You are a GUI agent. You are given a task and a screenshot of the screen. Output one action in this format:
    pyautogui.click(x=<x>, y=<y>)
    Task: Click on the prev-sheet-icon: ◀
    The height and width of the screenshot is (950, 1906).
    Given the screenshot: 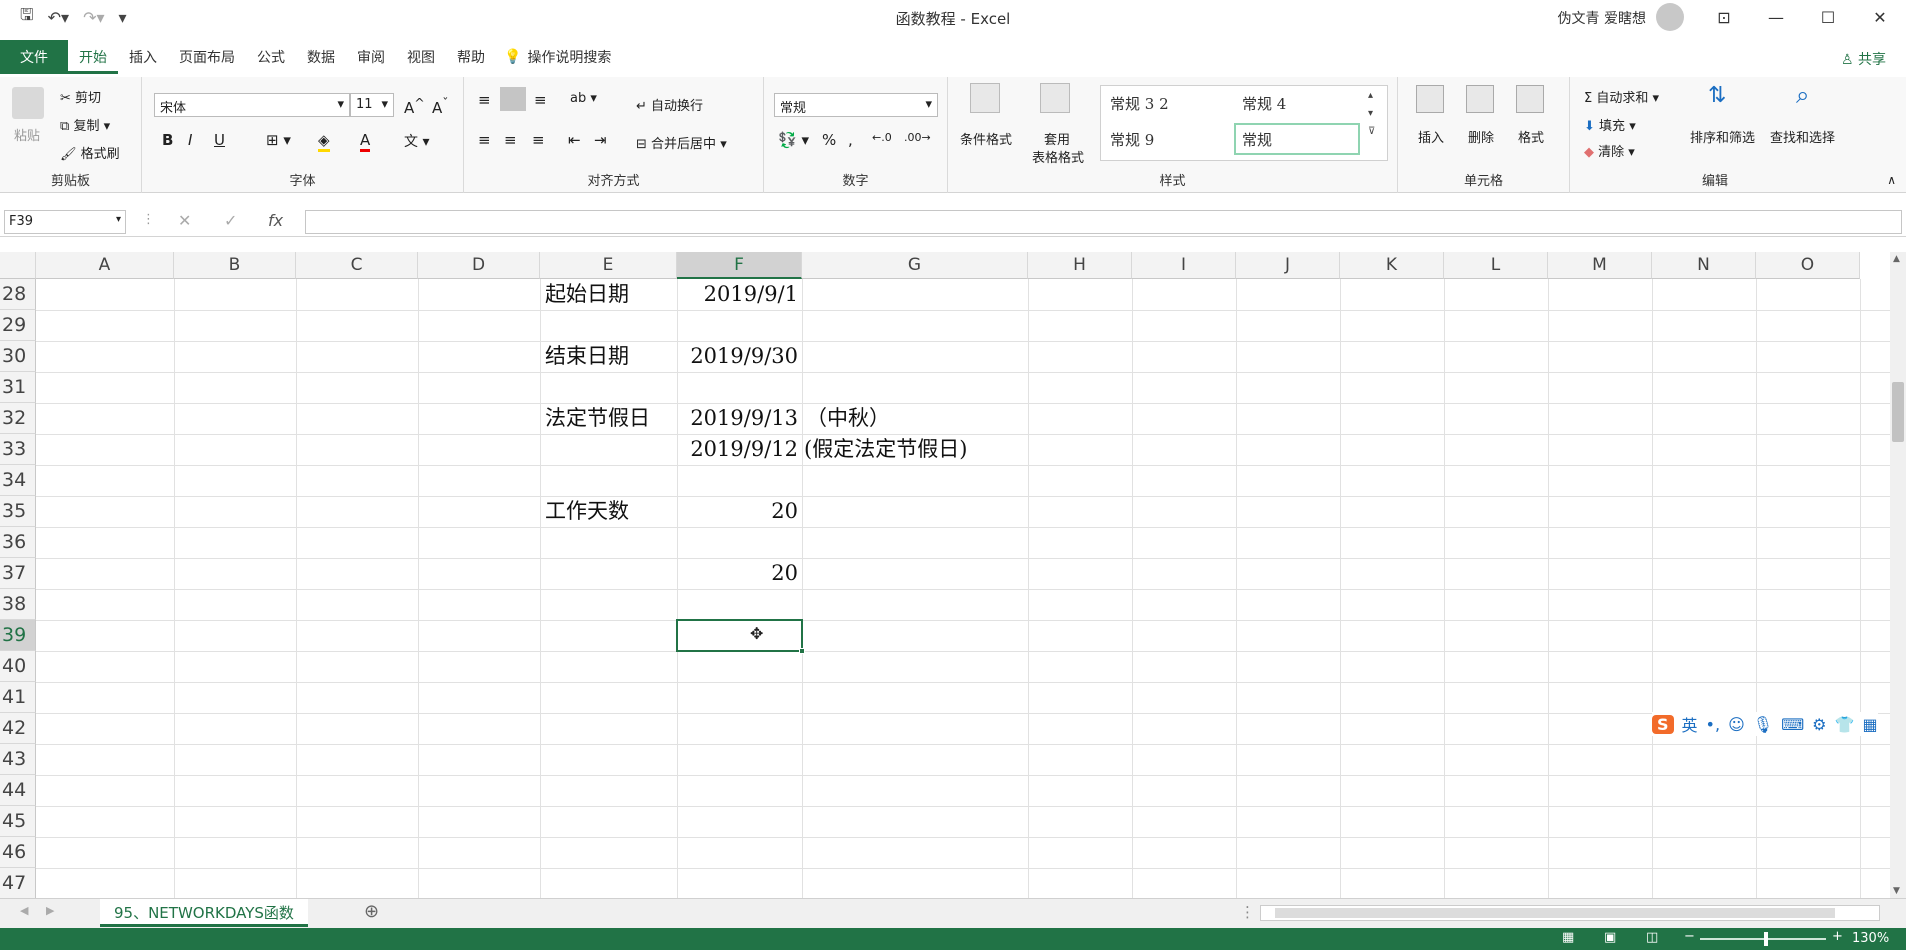 What is the action you would take?
    pyautogui.click(x=24, y=910)
    